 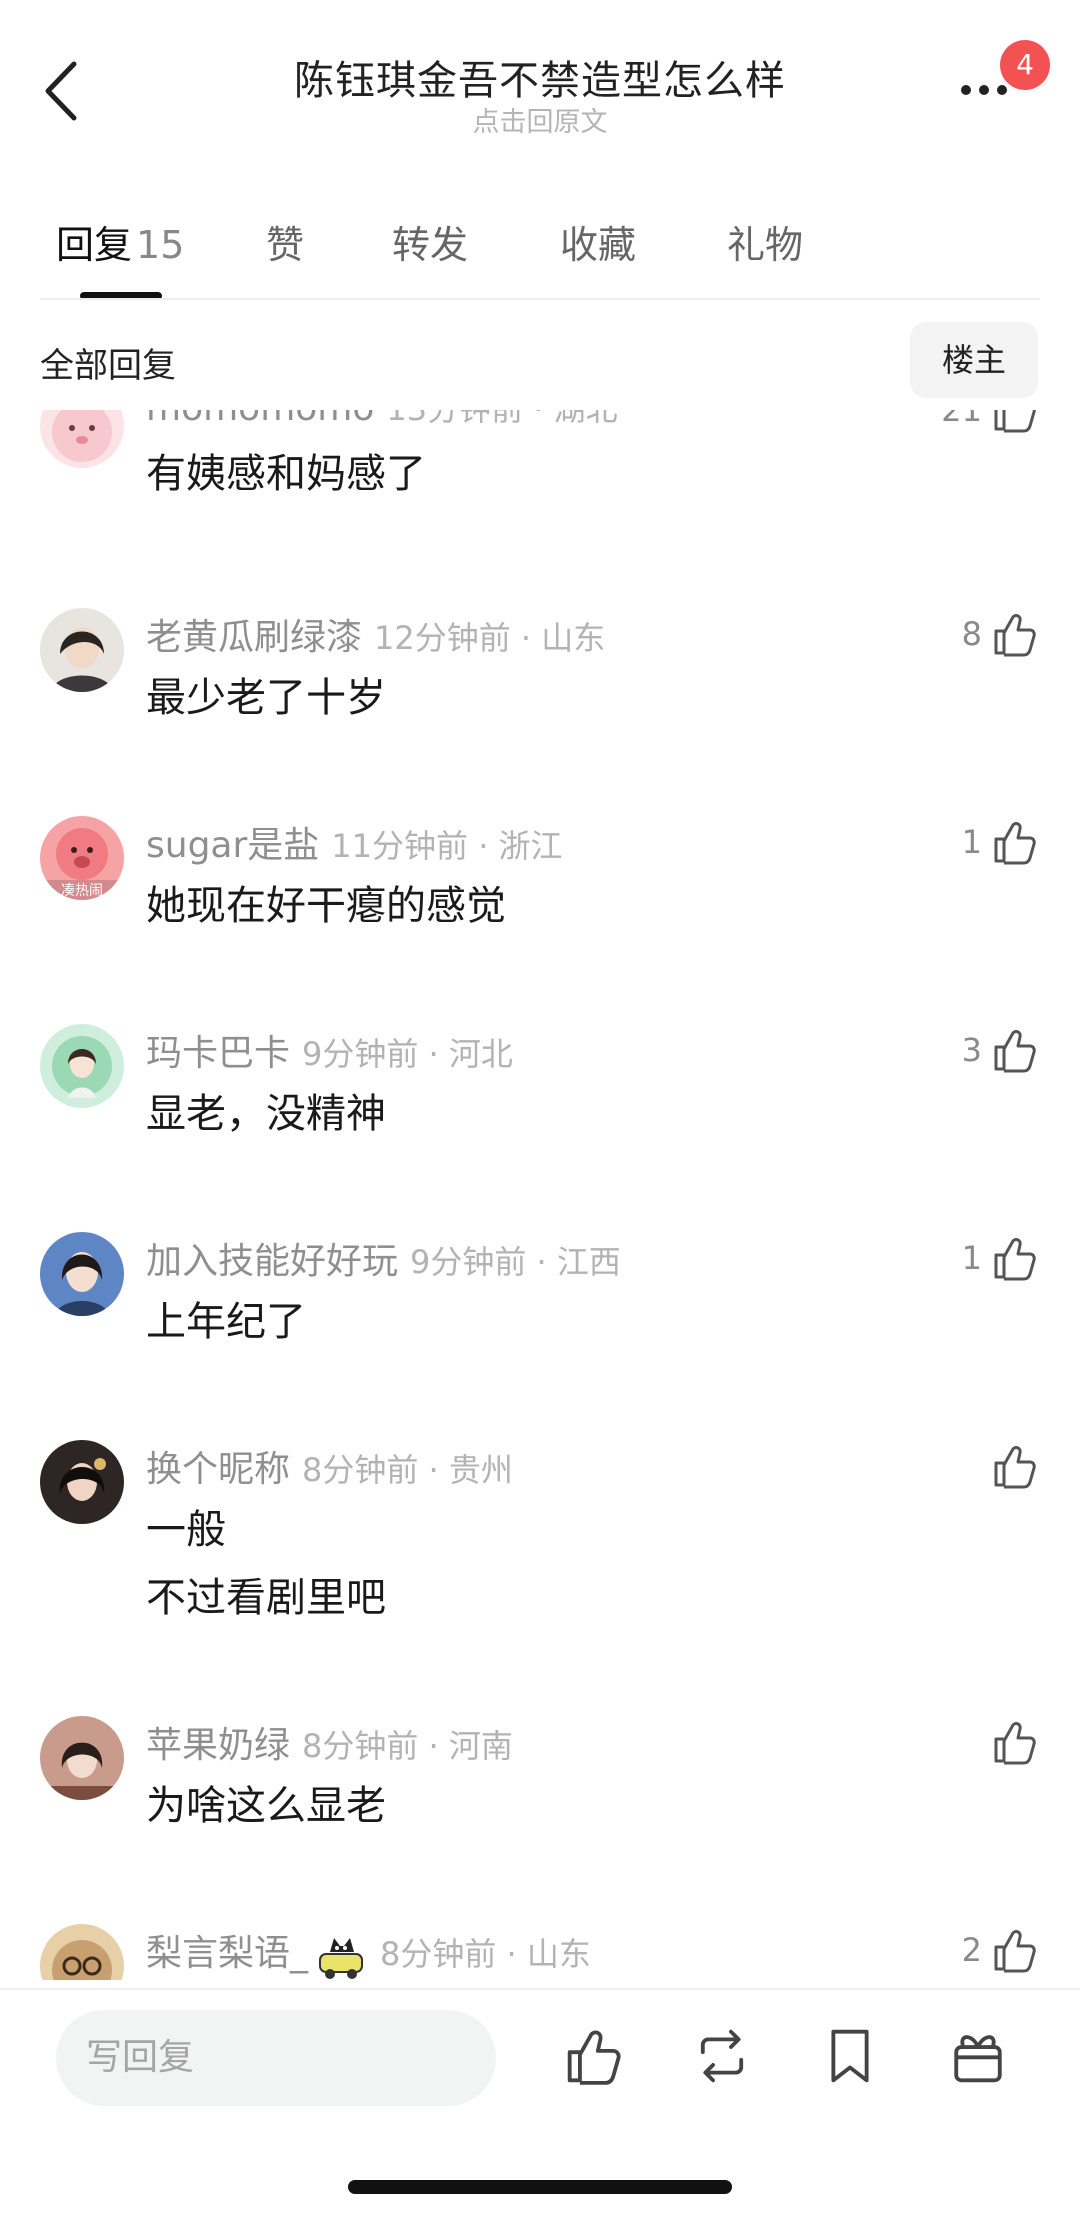 I want to click on timestamp-location: 8分钟前 · 贵州, so click(x=407, y=1470).